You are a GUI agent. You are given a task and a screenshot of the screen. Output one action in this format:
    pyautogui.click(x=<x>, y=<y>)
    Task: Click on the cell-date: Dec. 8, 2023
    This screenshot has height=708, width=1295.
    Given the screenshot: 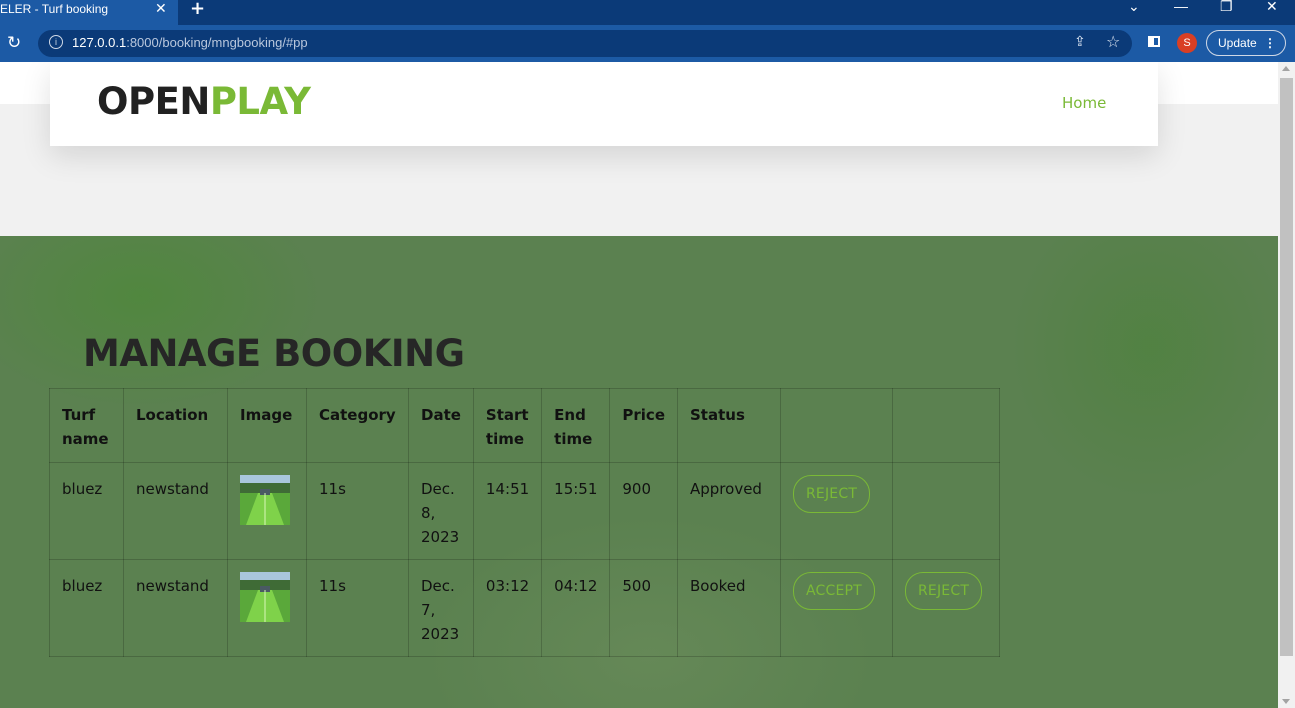 What is the action you would take?
    pyautogui.click(x=441, y=511)
    